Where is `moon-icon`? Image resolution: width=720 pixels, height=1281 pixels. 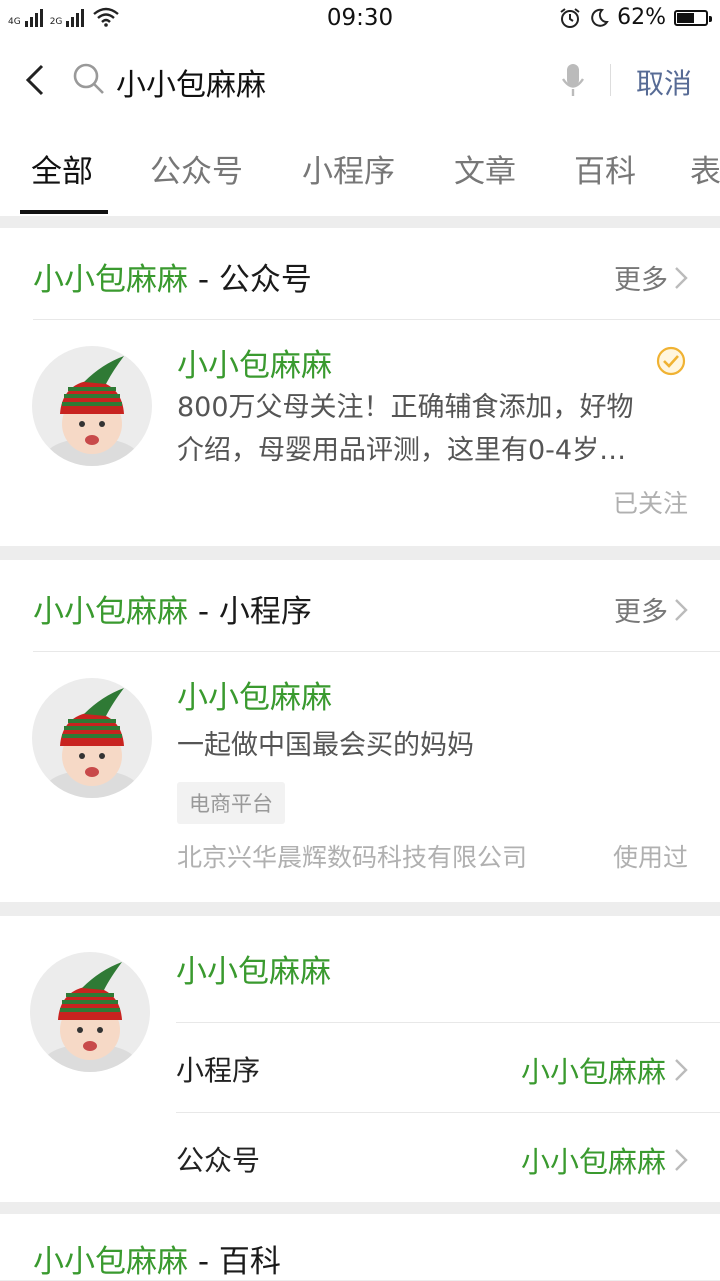
moon-icon is located at coordinates (600, 17).